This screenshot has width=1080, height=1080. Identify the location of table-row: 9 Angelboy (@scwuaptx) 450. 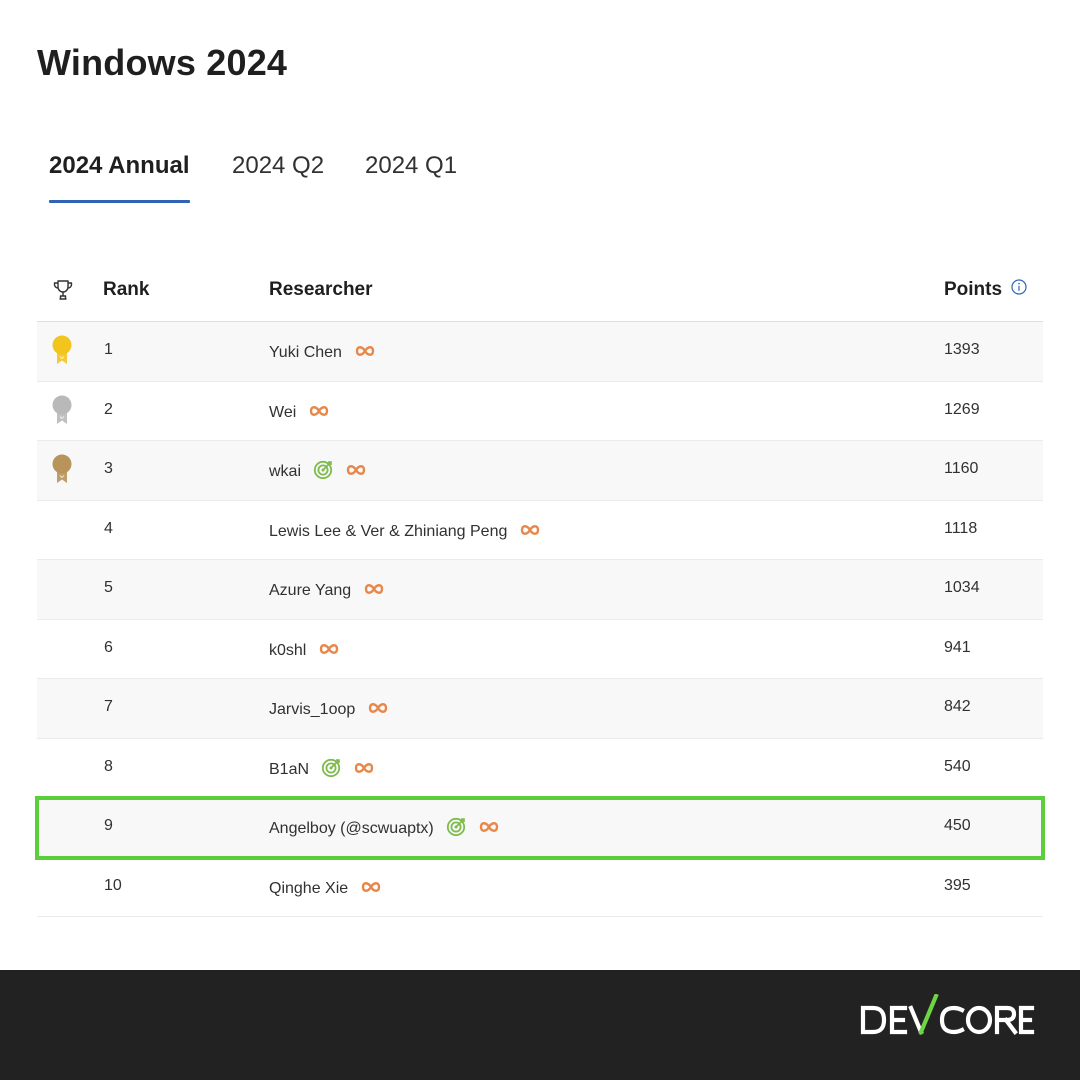
(540, 828).